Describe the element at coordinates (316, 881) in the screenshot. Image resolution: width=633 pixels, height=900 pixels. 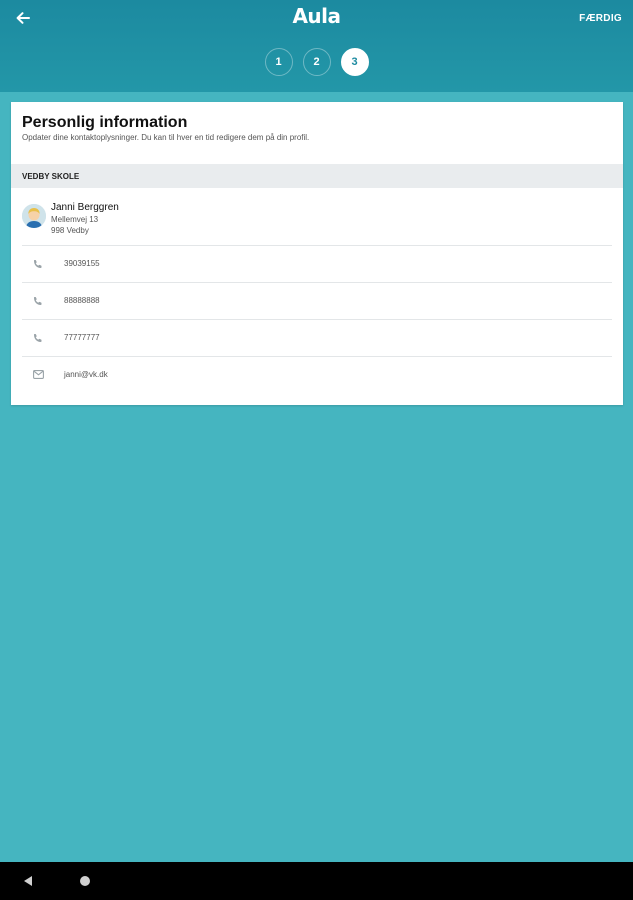
I see `system-nav-bar` at that location.